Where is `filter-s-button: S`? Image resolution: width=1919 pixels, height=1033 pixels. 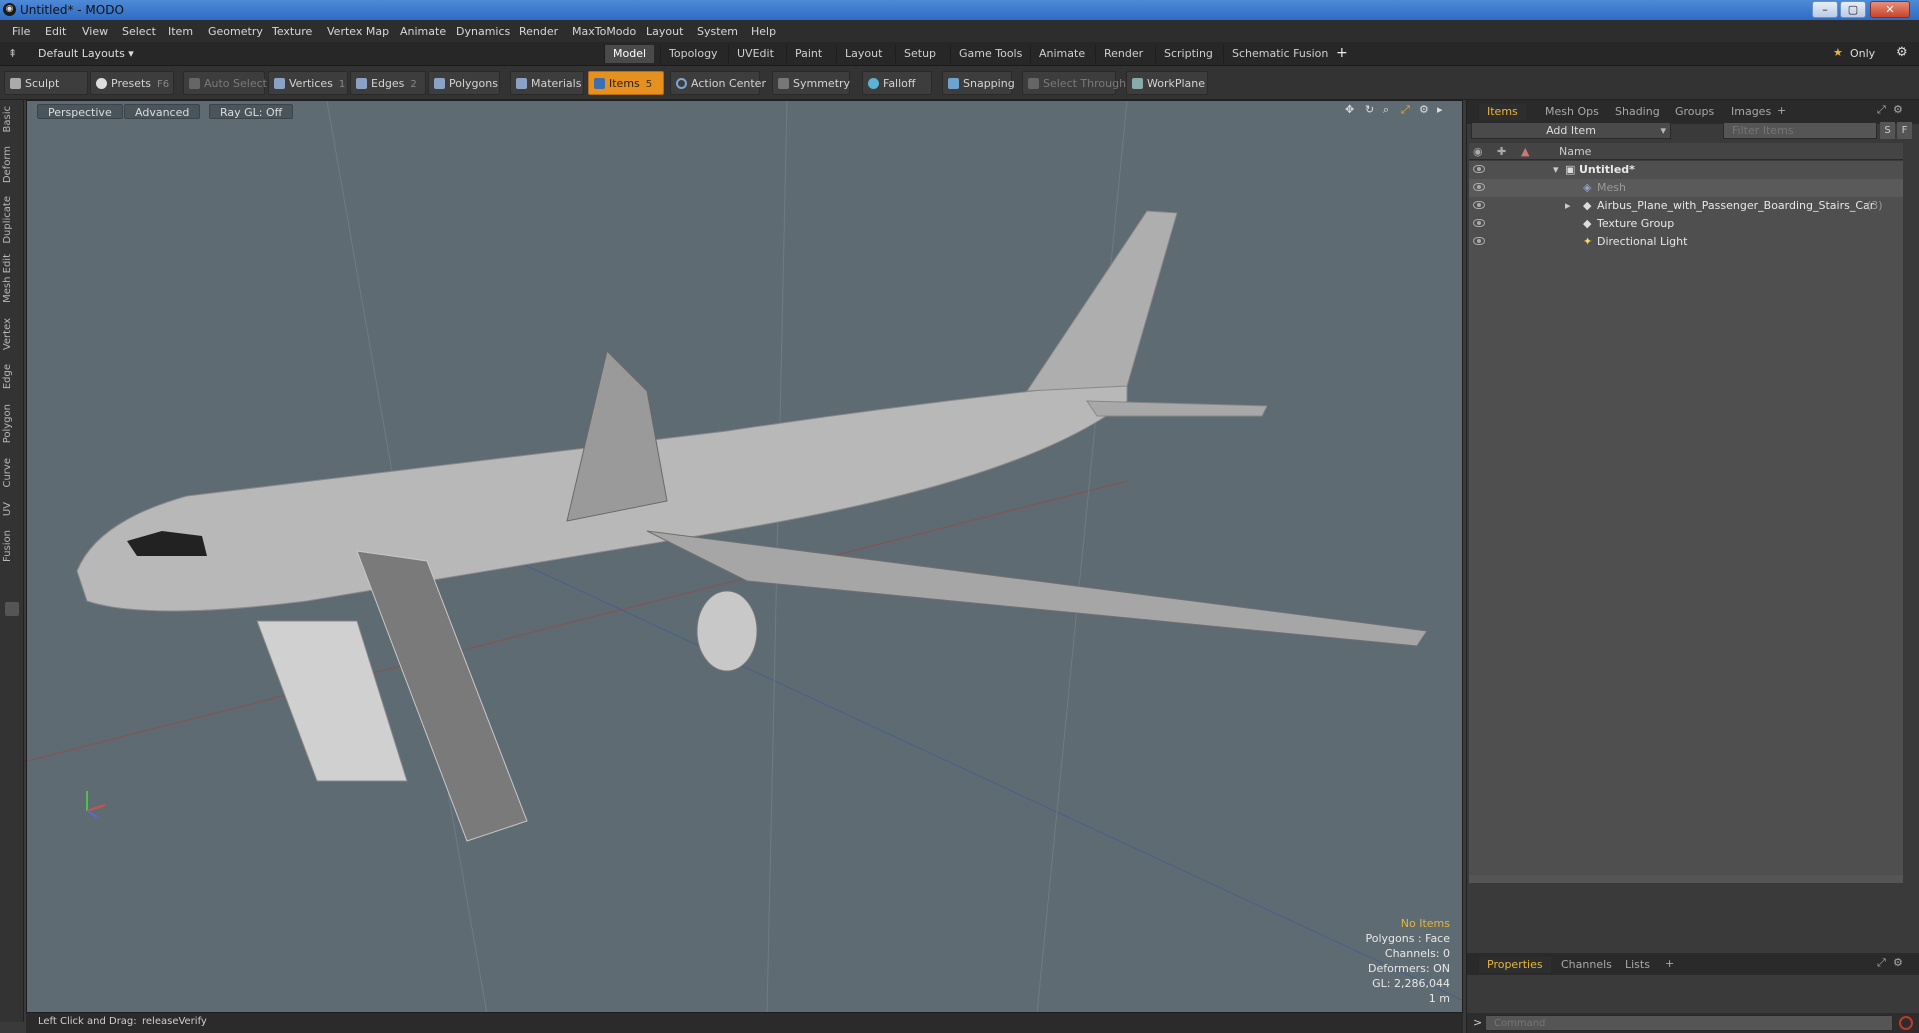
filter-s-button: S is located at coordinates (1887, 130).